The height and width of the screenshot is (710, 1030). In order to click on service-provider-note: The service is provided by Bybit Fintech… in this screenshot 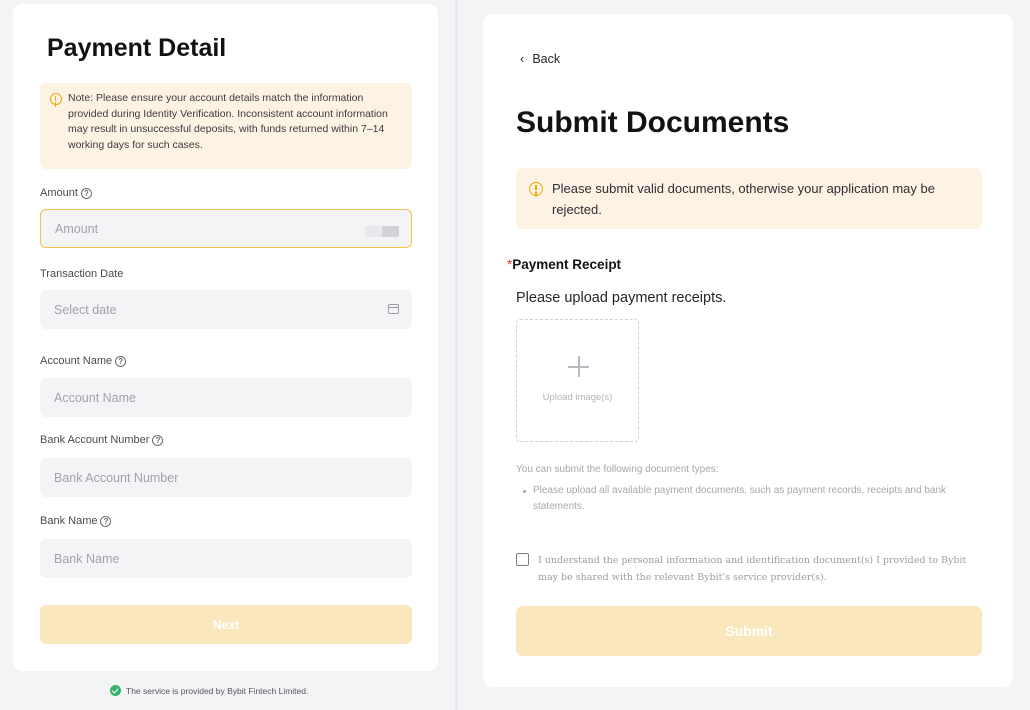, I will do `click(209, 690)`.